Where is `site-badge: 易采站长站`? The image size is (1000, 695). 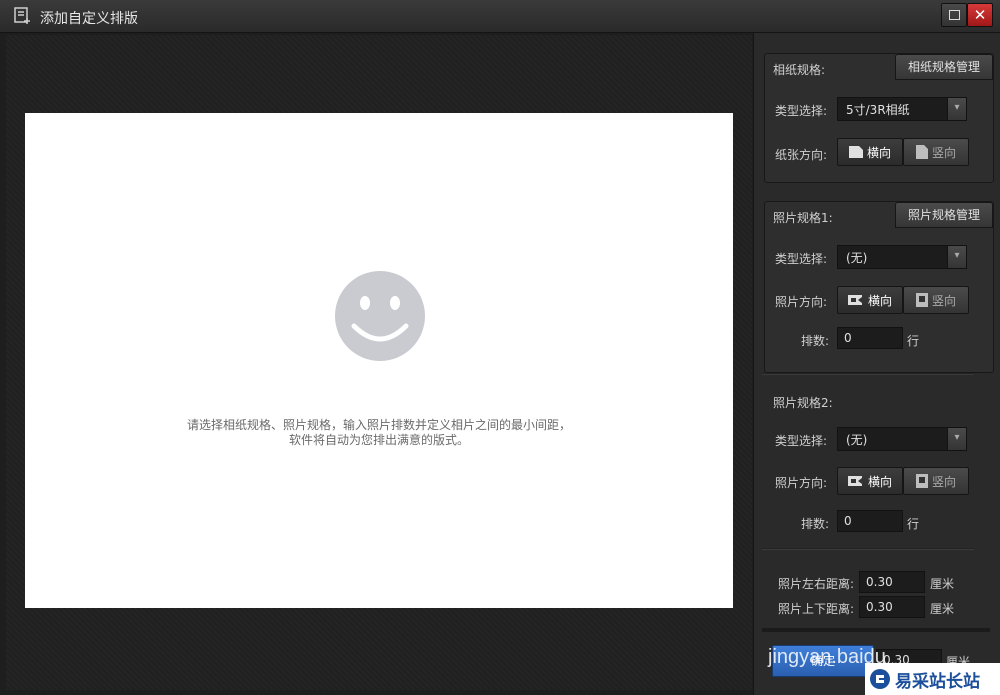 site-badge: 易采站长站 is located at coordinates (932, 679).